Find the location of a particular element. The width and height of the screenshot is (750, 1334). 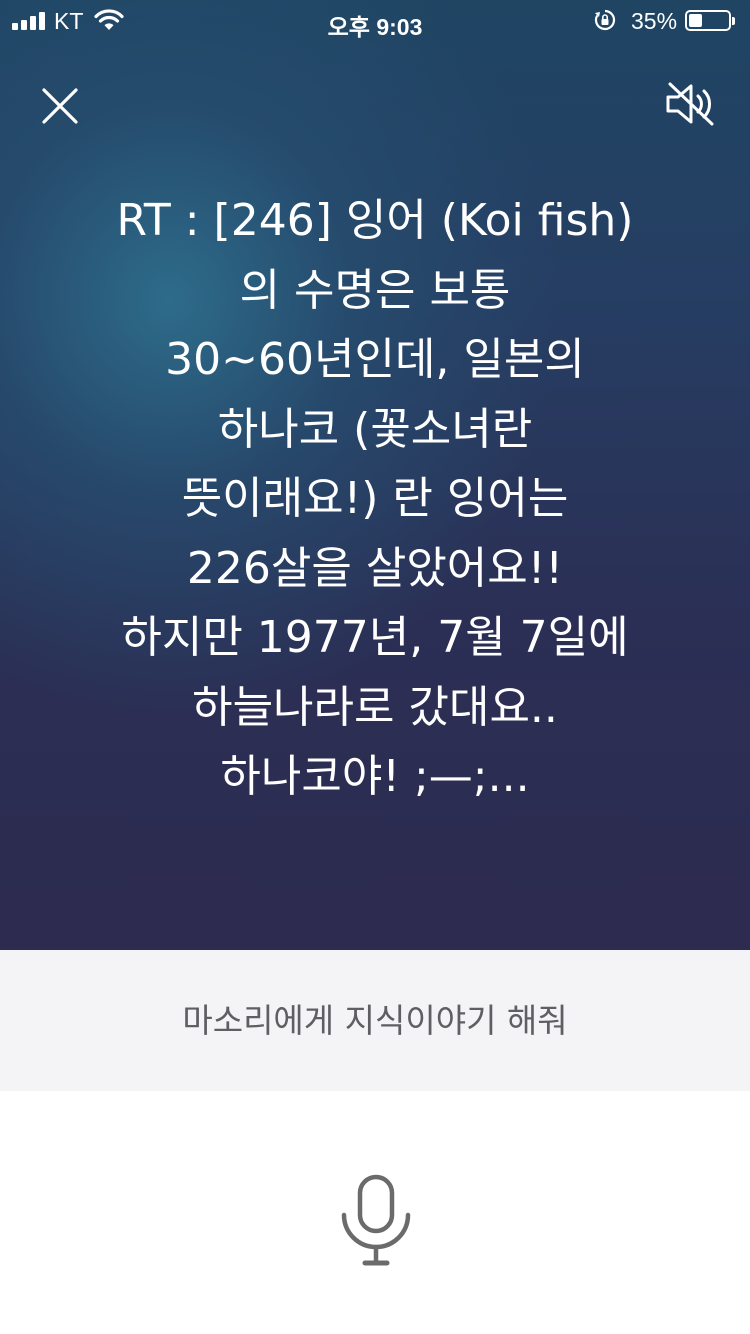

suggestion-bar: 마소리에게 지식이야기 해줘 is located at coordinates (375, 1020).